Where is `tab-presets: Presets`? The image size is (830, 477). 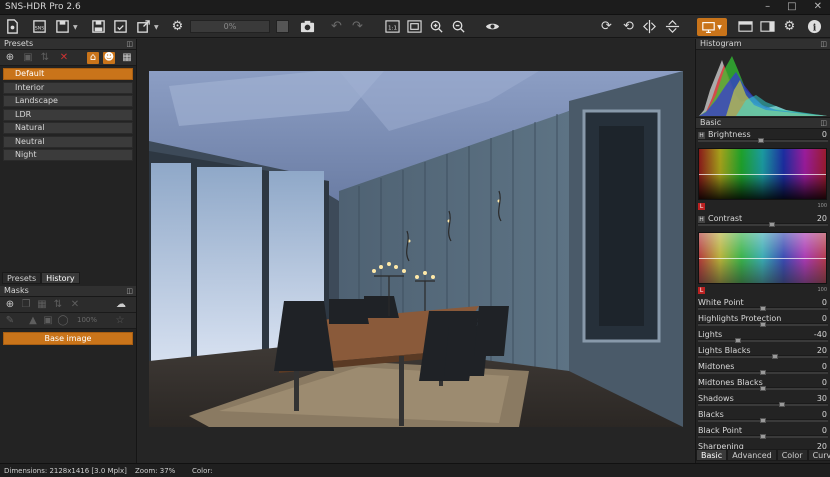
tab-presets: Presets is located at coordinates (22, 278).